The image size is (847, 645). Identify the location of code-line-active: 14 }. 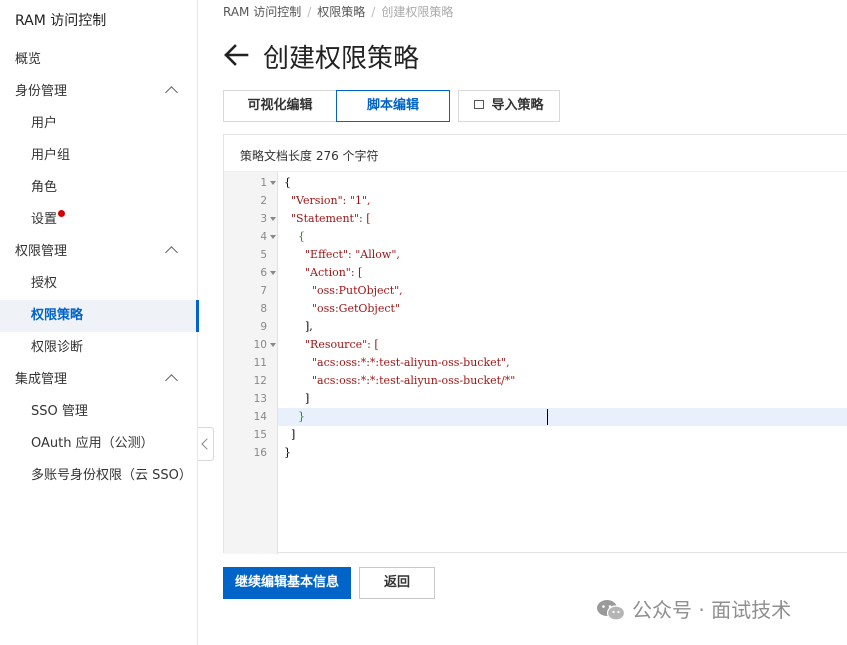
(535, 417).